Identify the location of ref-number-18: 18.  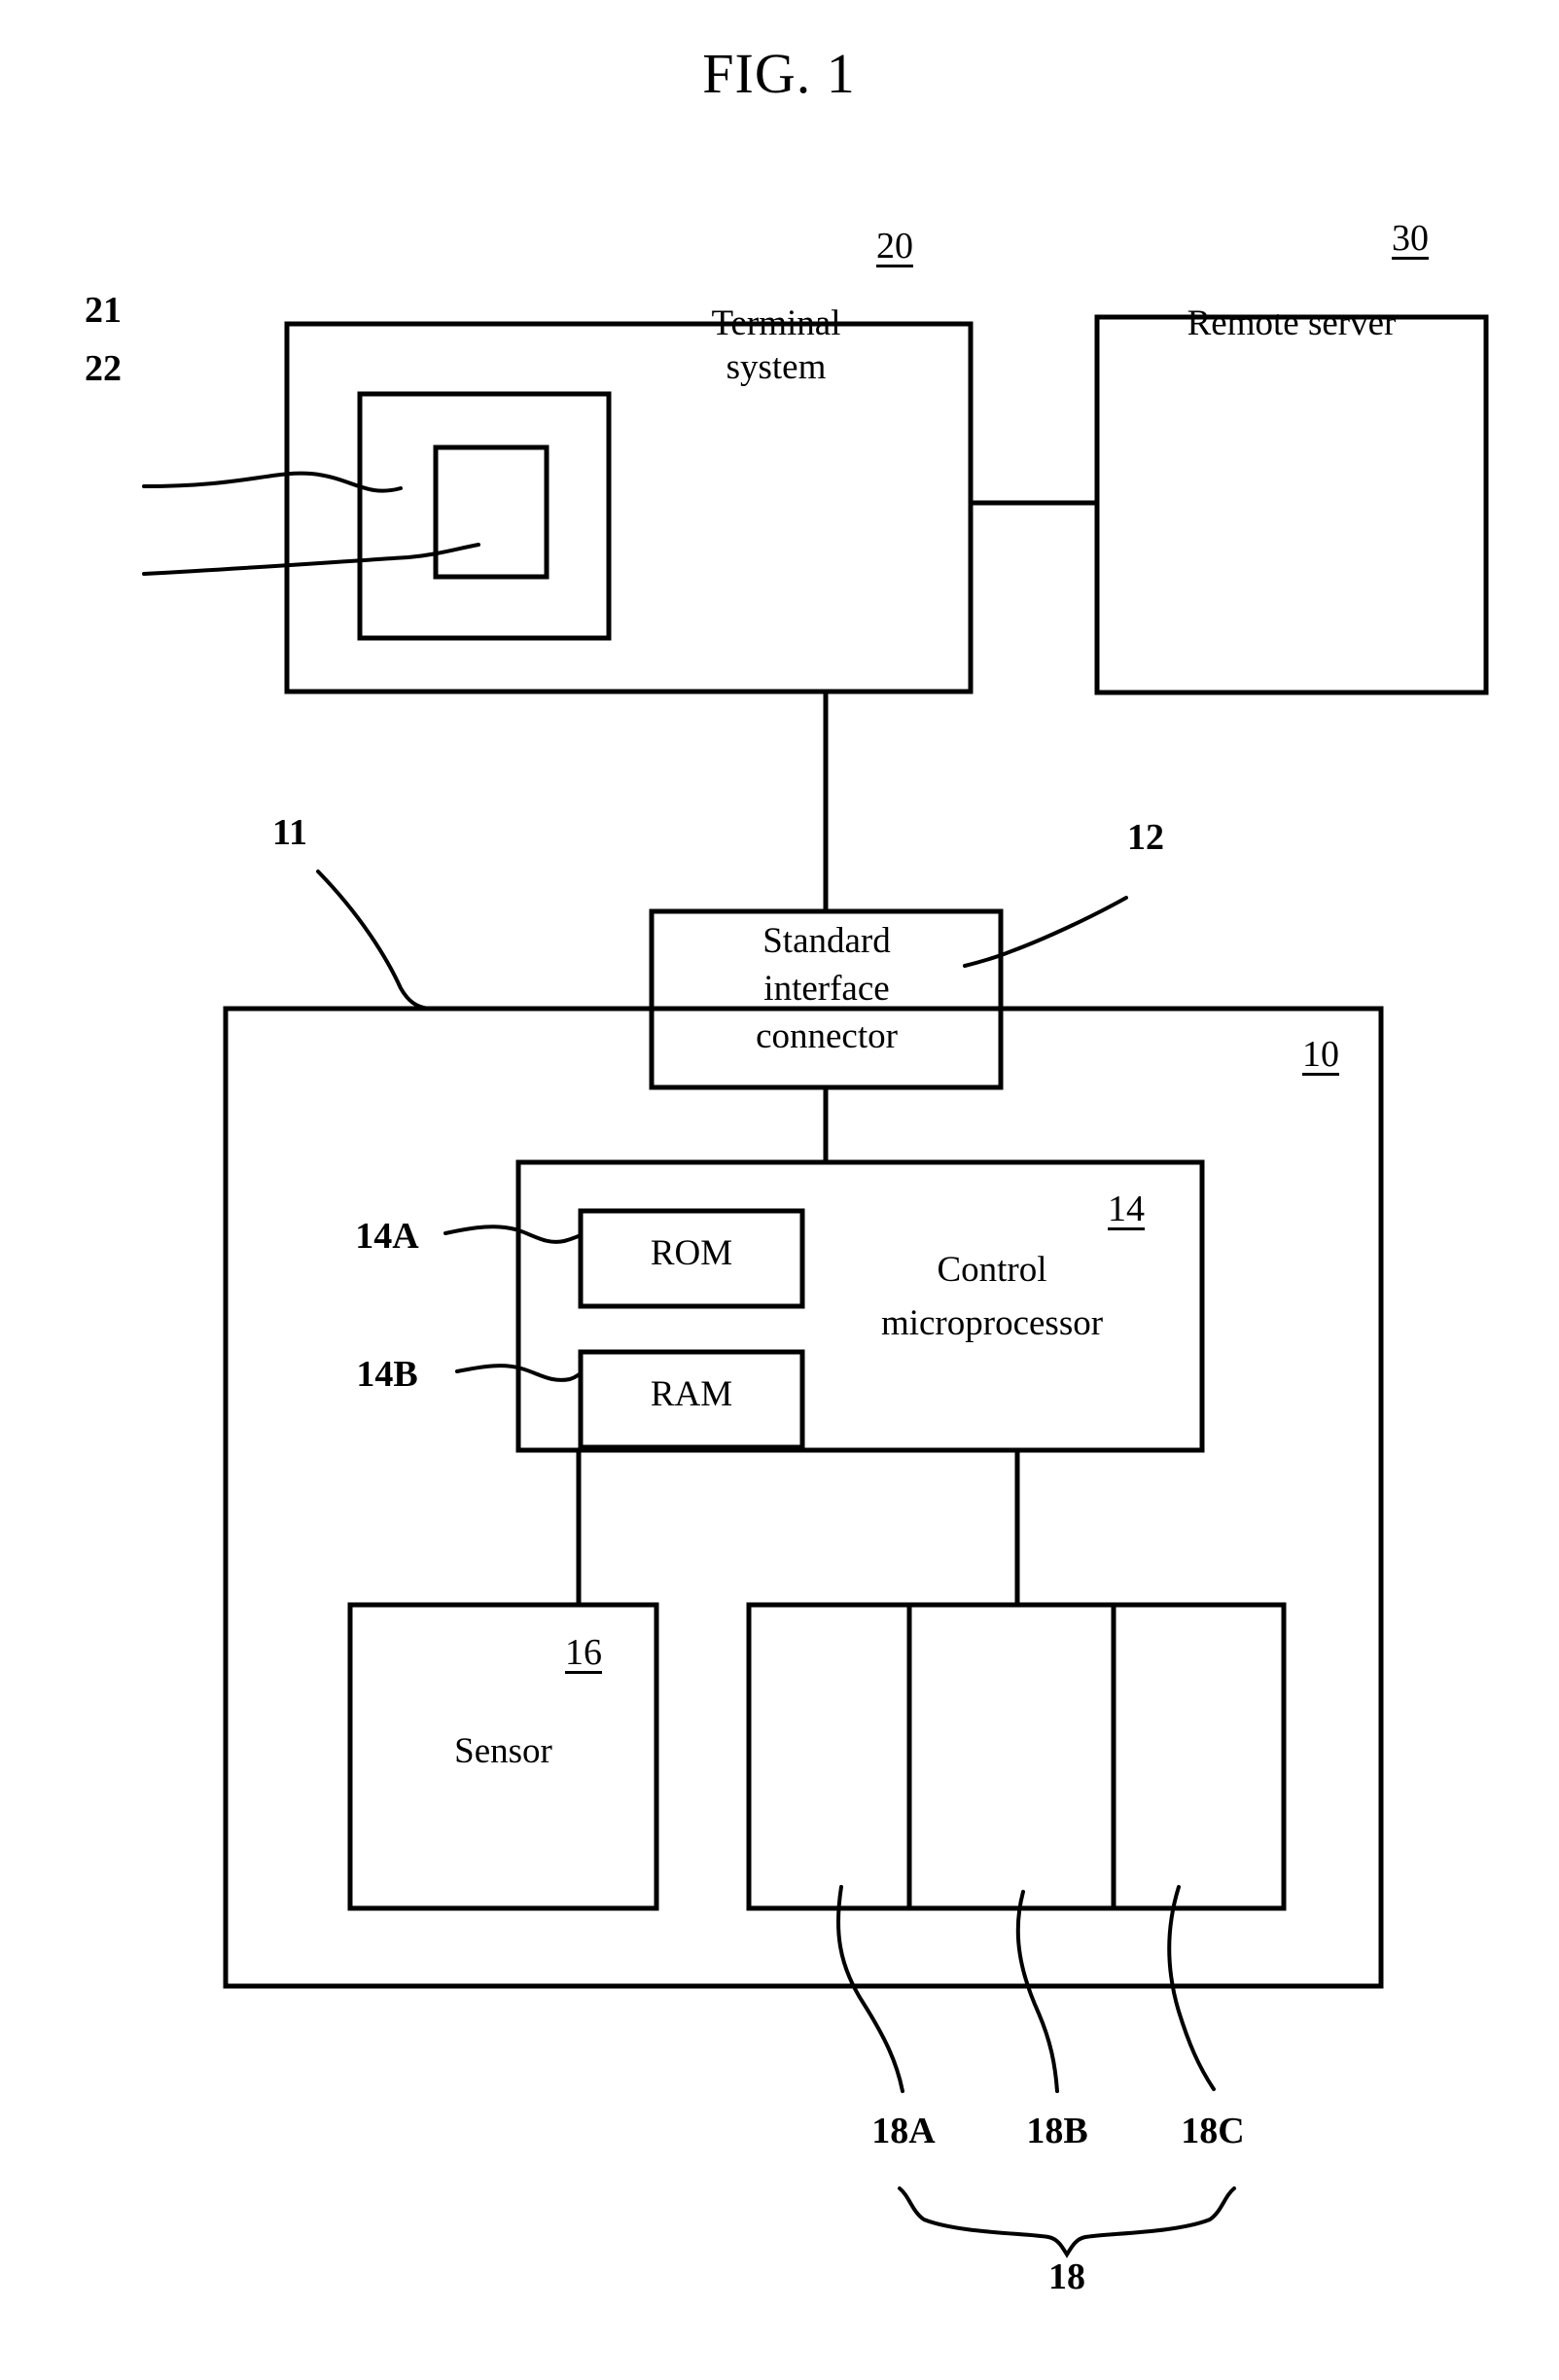
(1066, 2276).